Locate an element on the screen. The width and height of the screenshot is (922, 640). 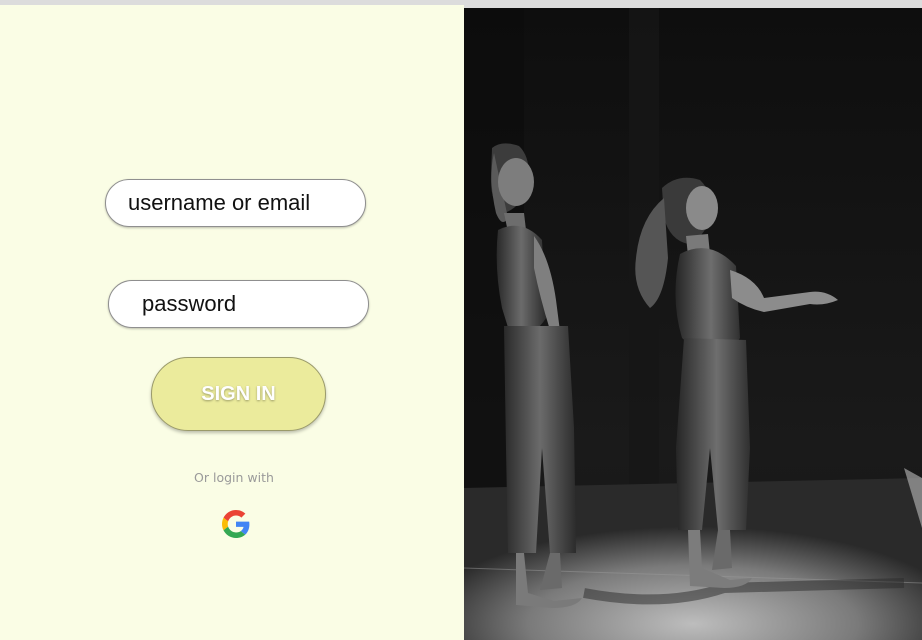
username-email-field: username or email is located at coordinates (235, 203).